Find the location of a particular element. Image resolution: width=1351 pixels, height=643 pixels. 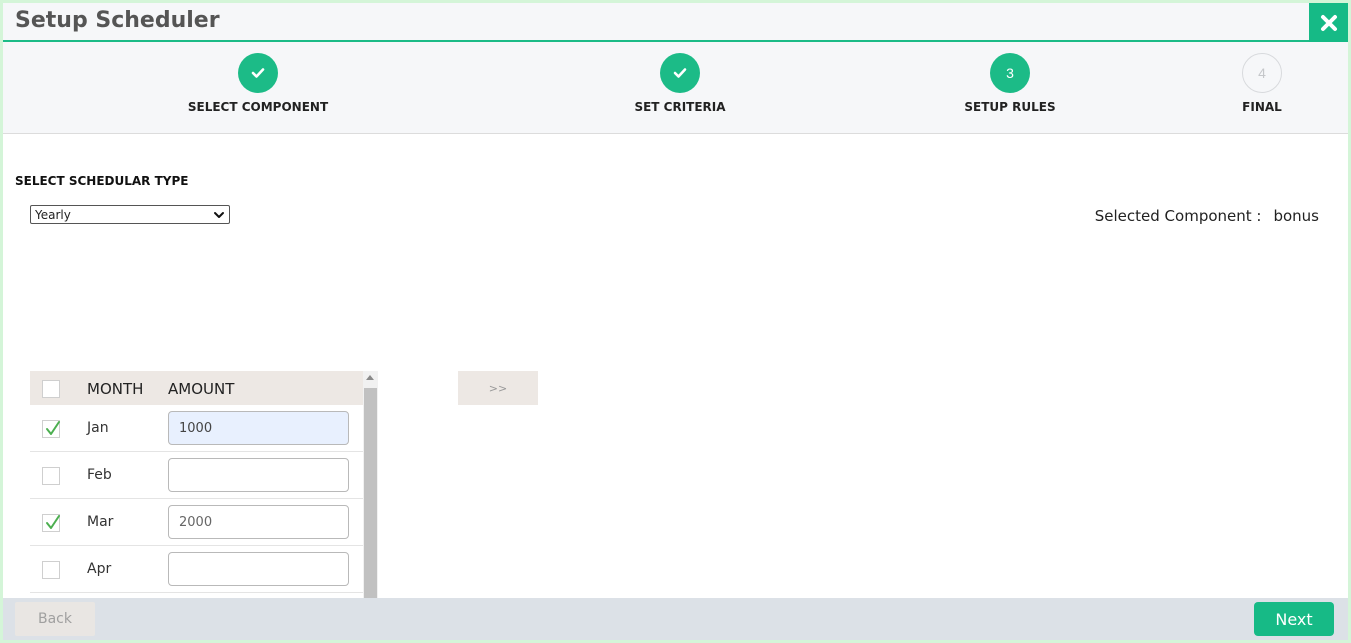

select-all-checkbox is located at coordinates (51, 389).